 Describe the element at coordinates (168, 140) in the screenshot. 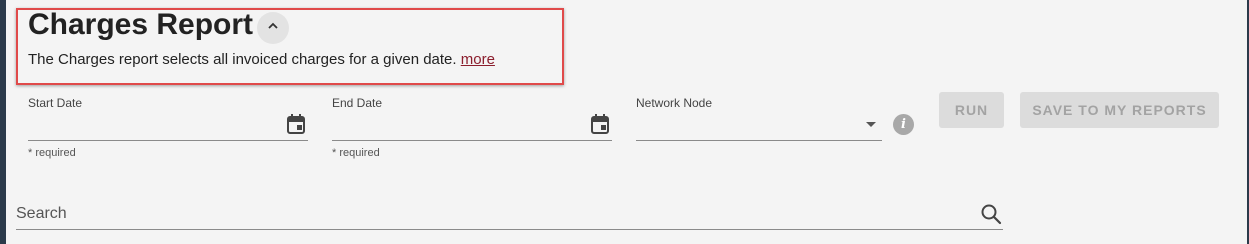

I see `start-date-underline` at that location.